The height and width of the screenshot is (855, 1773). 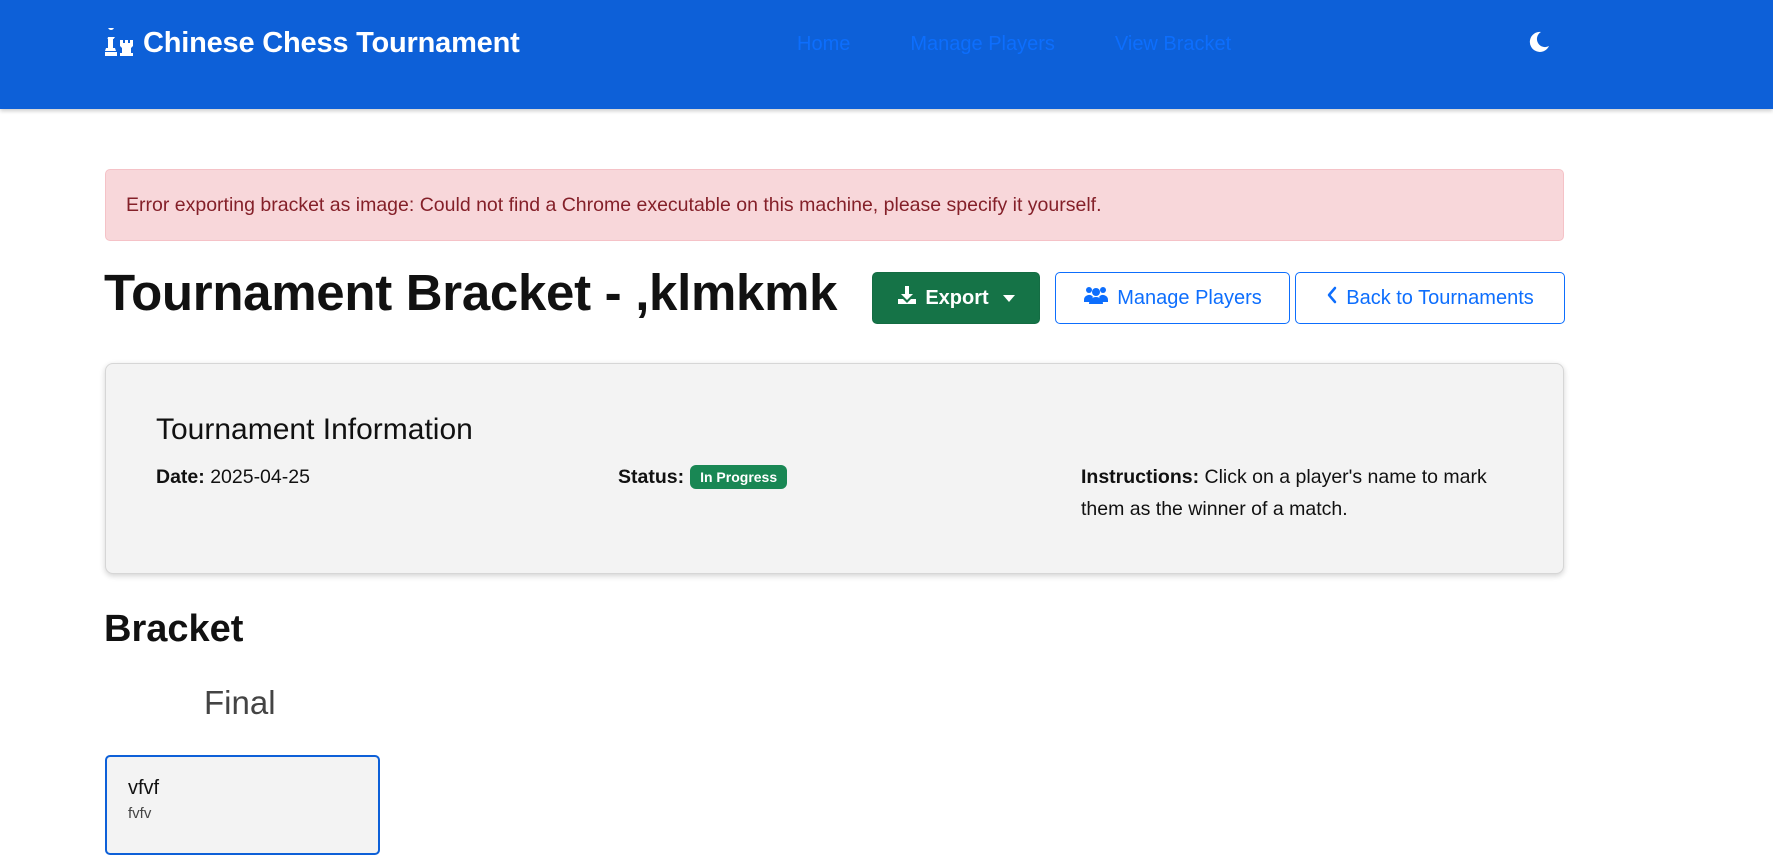 I want to click on chevron-left-icon, so click(x=1332, y=298).